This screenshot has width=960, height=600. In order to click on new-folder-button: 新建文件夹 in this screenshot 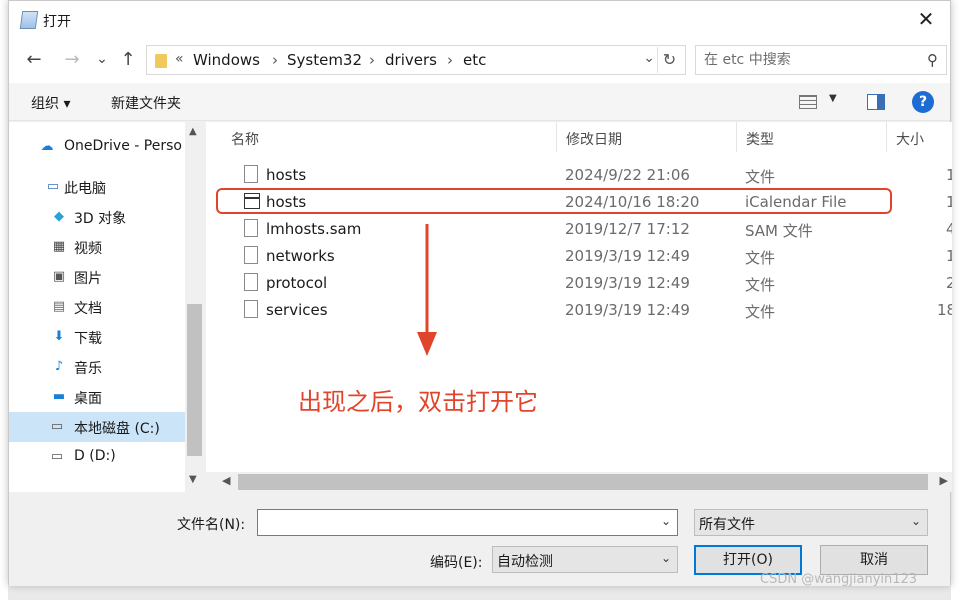, I will do `click(146, 103)`.